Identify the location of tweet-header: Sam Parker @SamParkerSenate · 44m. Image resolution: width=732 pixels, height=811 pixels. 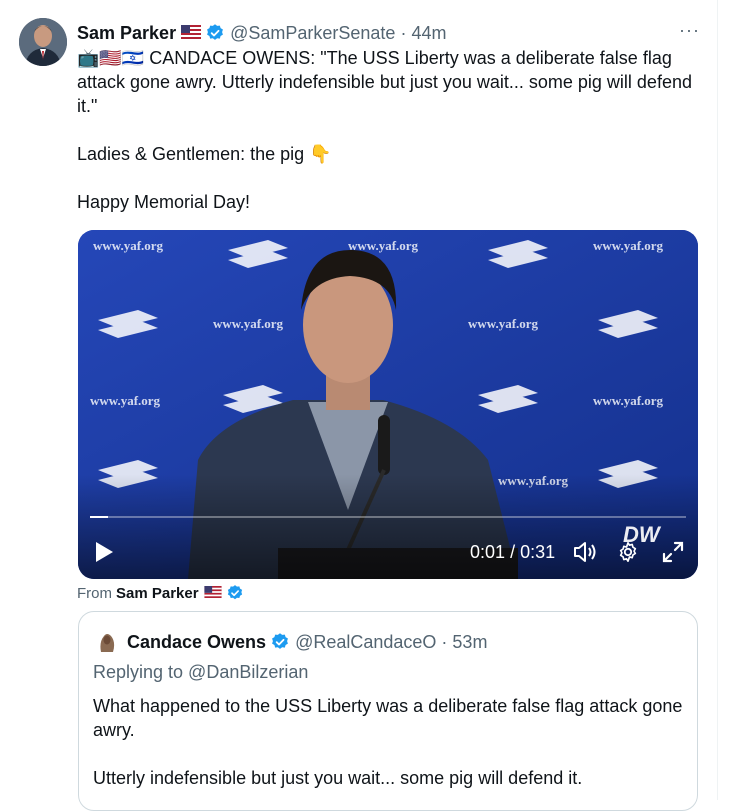
(389, 33).